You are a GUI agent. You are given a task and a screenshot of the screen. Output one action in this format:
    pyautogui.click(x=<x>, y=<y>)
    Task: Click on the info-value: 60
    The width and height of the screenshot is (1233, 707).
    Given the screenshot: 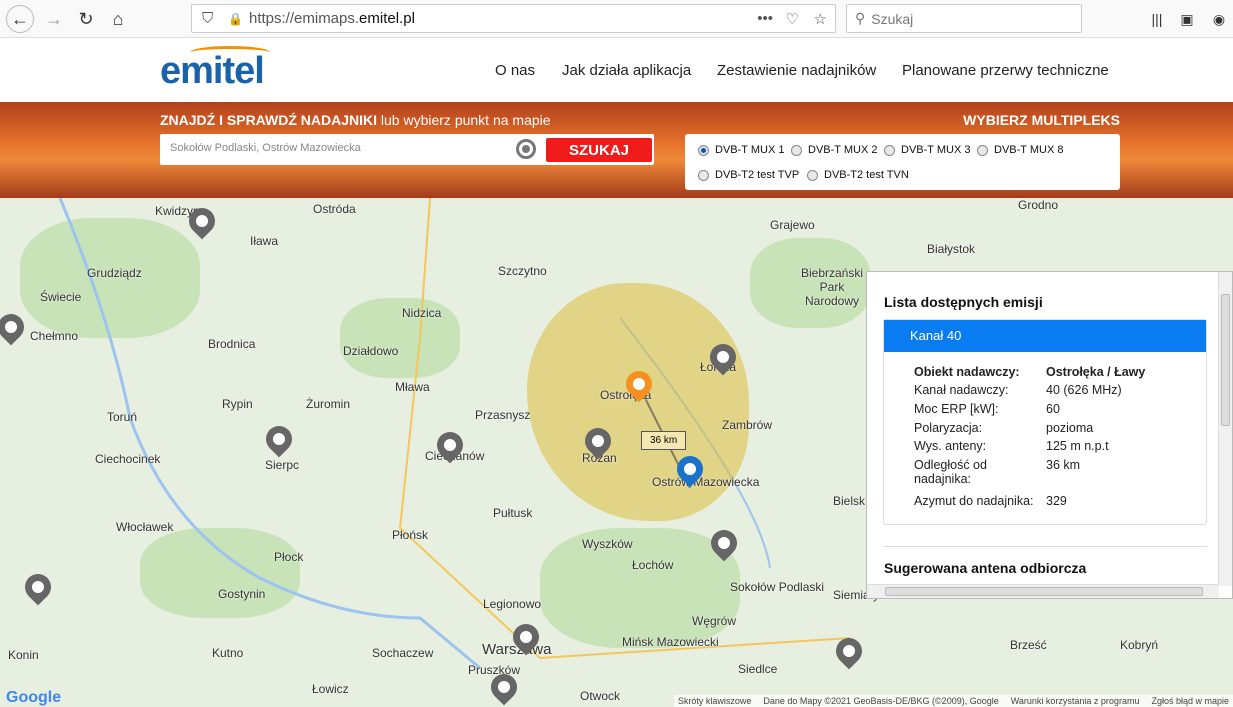 What is the action you would take?
    pyautogui.click(x=1053, y=409)
    